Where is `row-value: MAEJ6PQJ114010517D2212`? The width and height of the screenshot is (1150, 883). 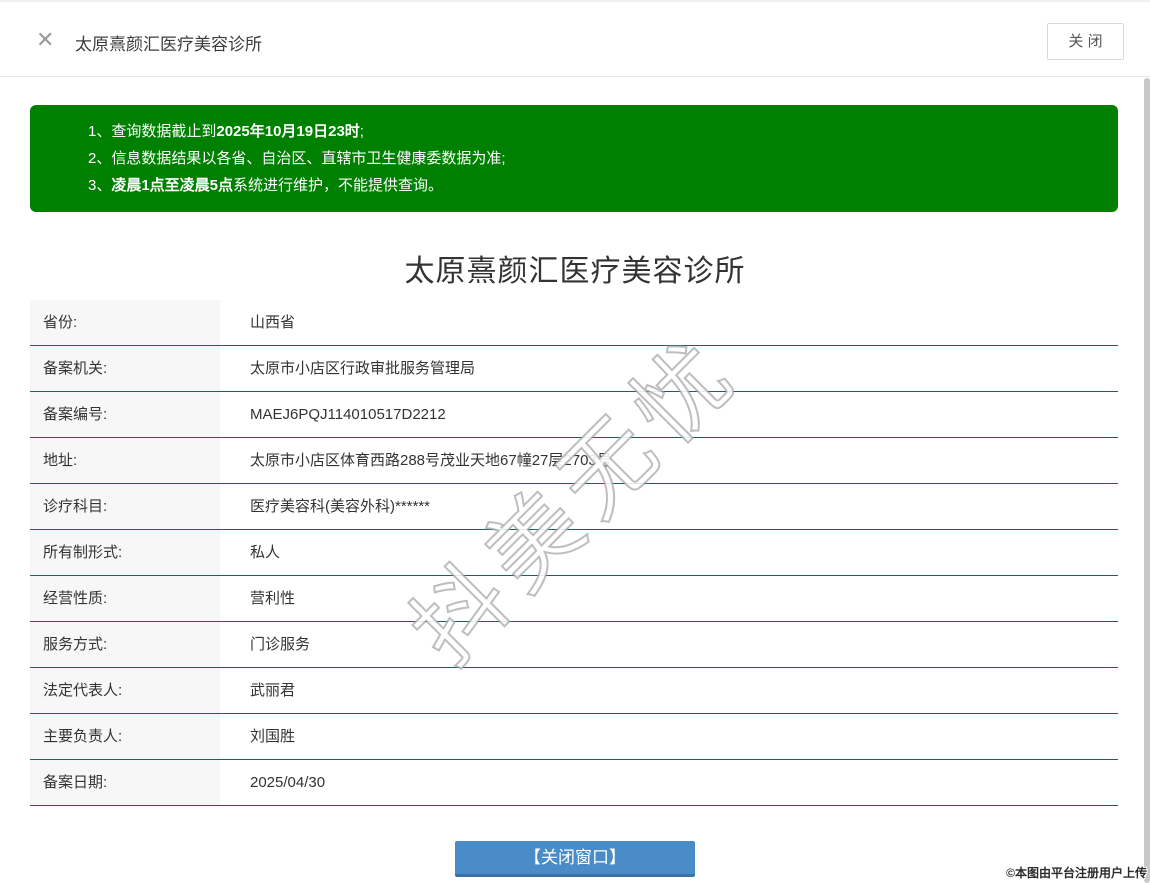
row-value: MAEJ6PQJ114010517D2212 is located at coordinates (348, 414).